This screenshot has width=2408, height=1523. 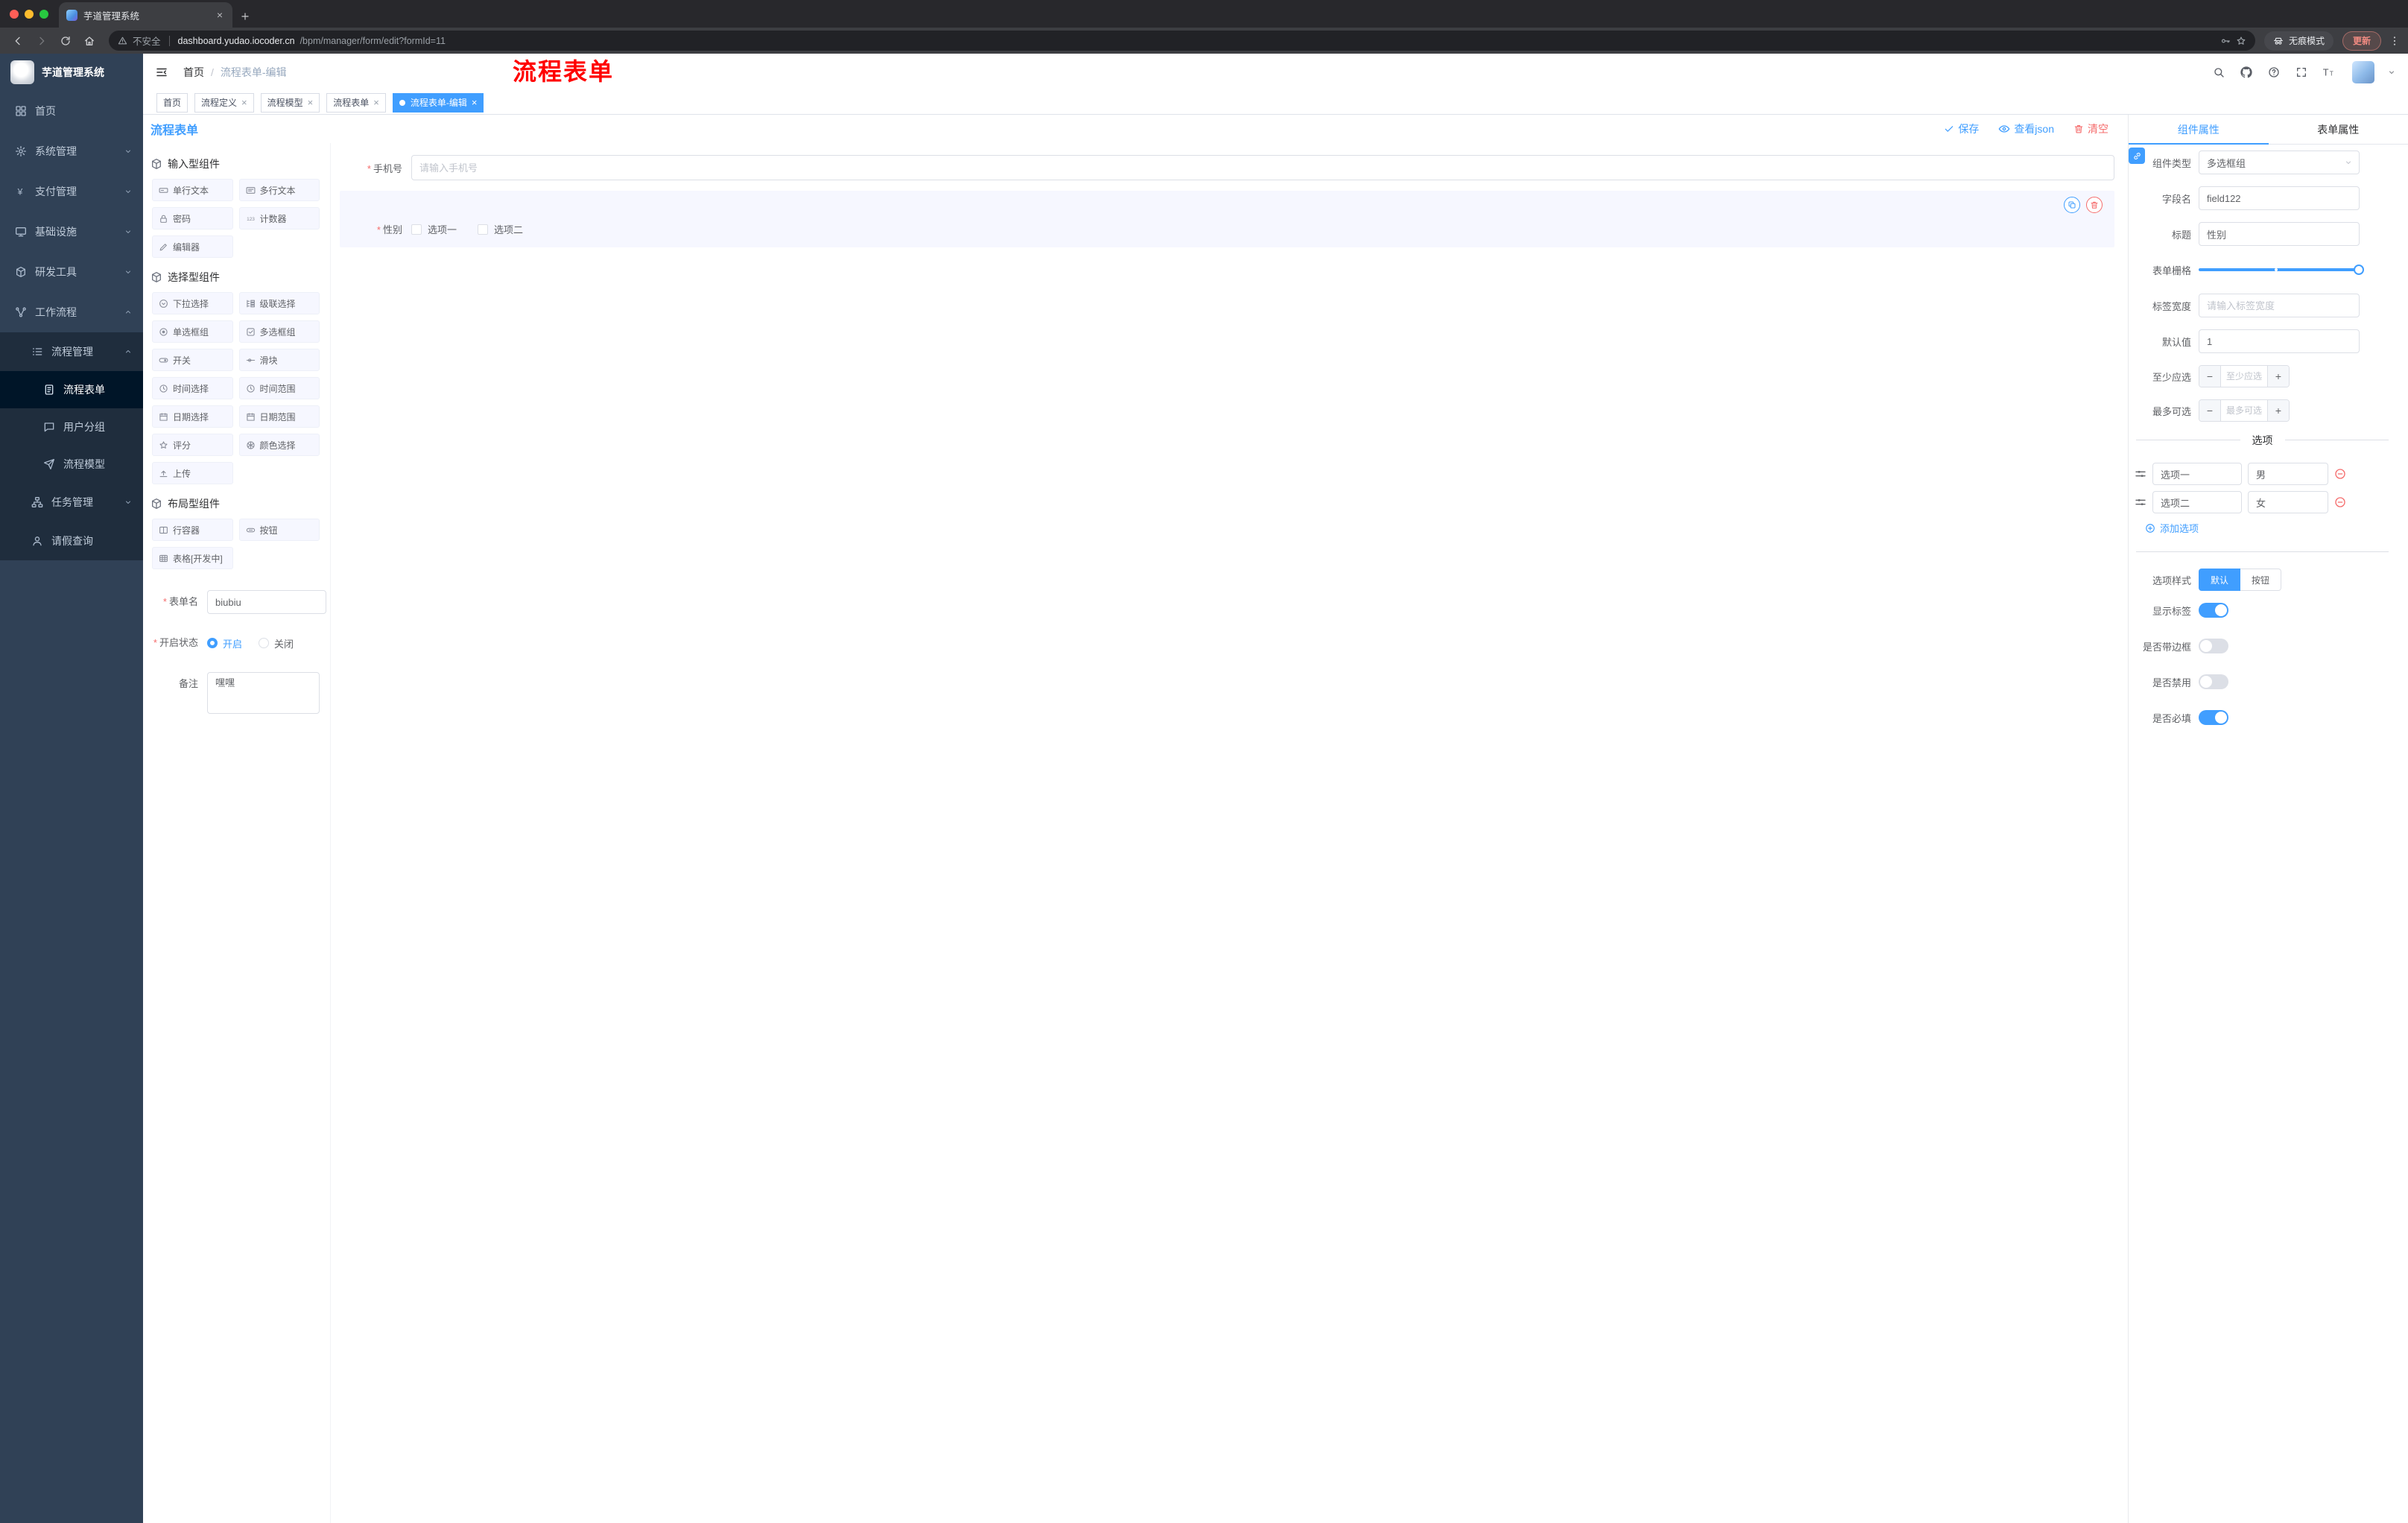 I want to click on required-switch, so click(x=2213, y=718).